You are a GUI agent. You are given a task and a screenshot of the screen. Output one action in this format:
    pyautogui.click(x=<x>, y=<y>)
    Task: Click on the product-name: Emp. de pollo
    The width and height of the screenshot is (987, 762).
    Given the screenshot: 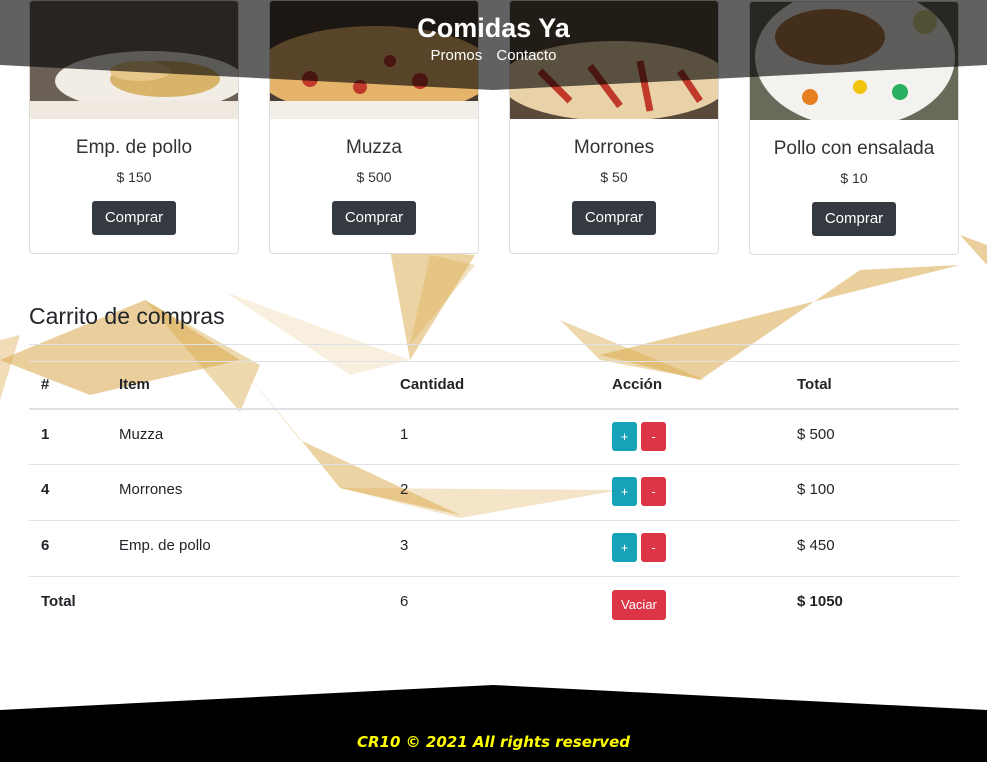 What is the action you would take?
    pyautogui.click(x=134, y=147)
    